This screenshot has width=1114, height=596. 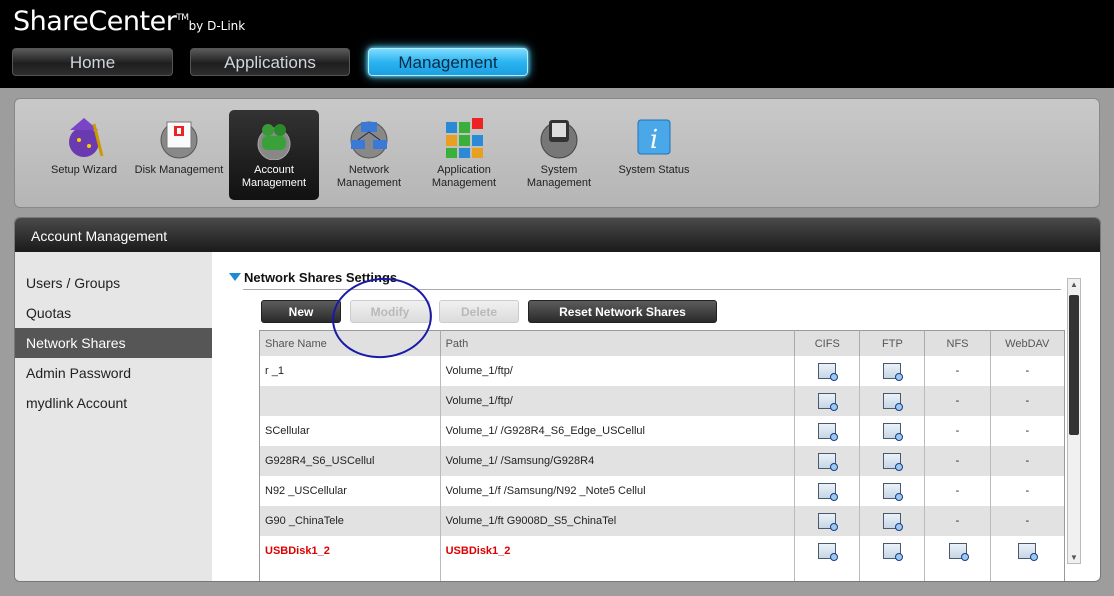 I want to click on new-button: New, so click(x=301, y=311).